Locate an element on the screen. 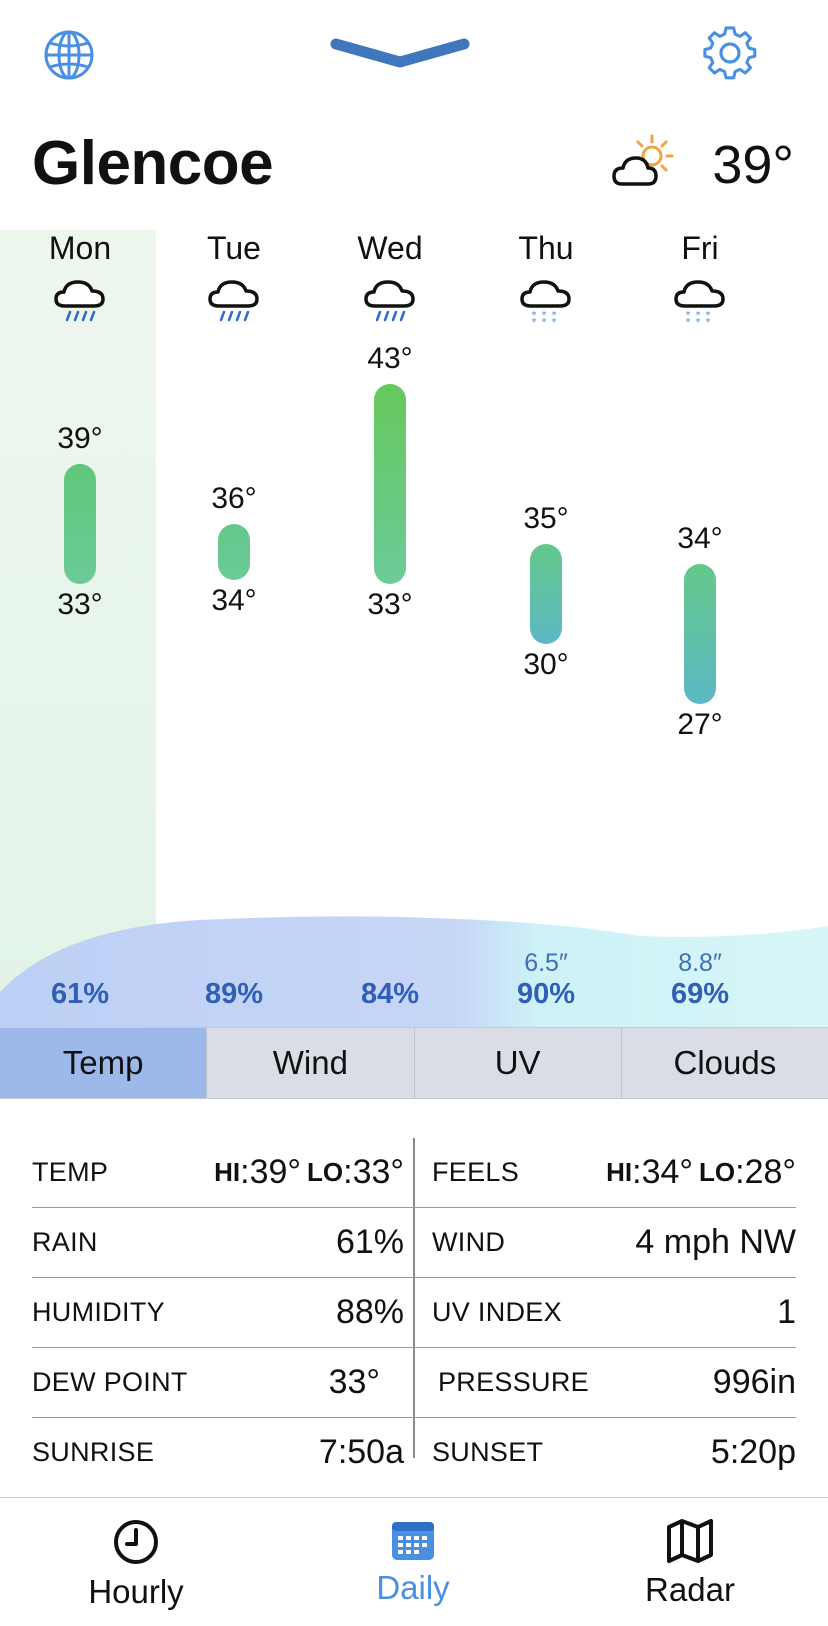 The width and height of the screenshot is (828, 1626). nav-radar: Radar is located at coordinates (690, 1563).